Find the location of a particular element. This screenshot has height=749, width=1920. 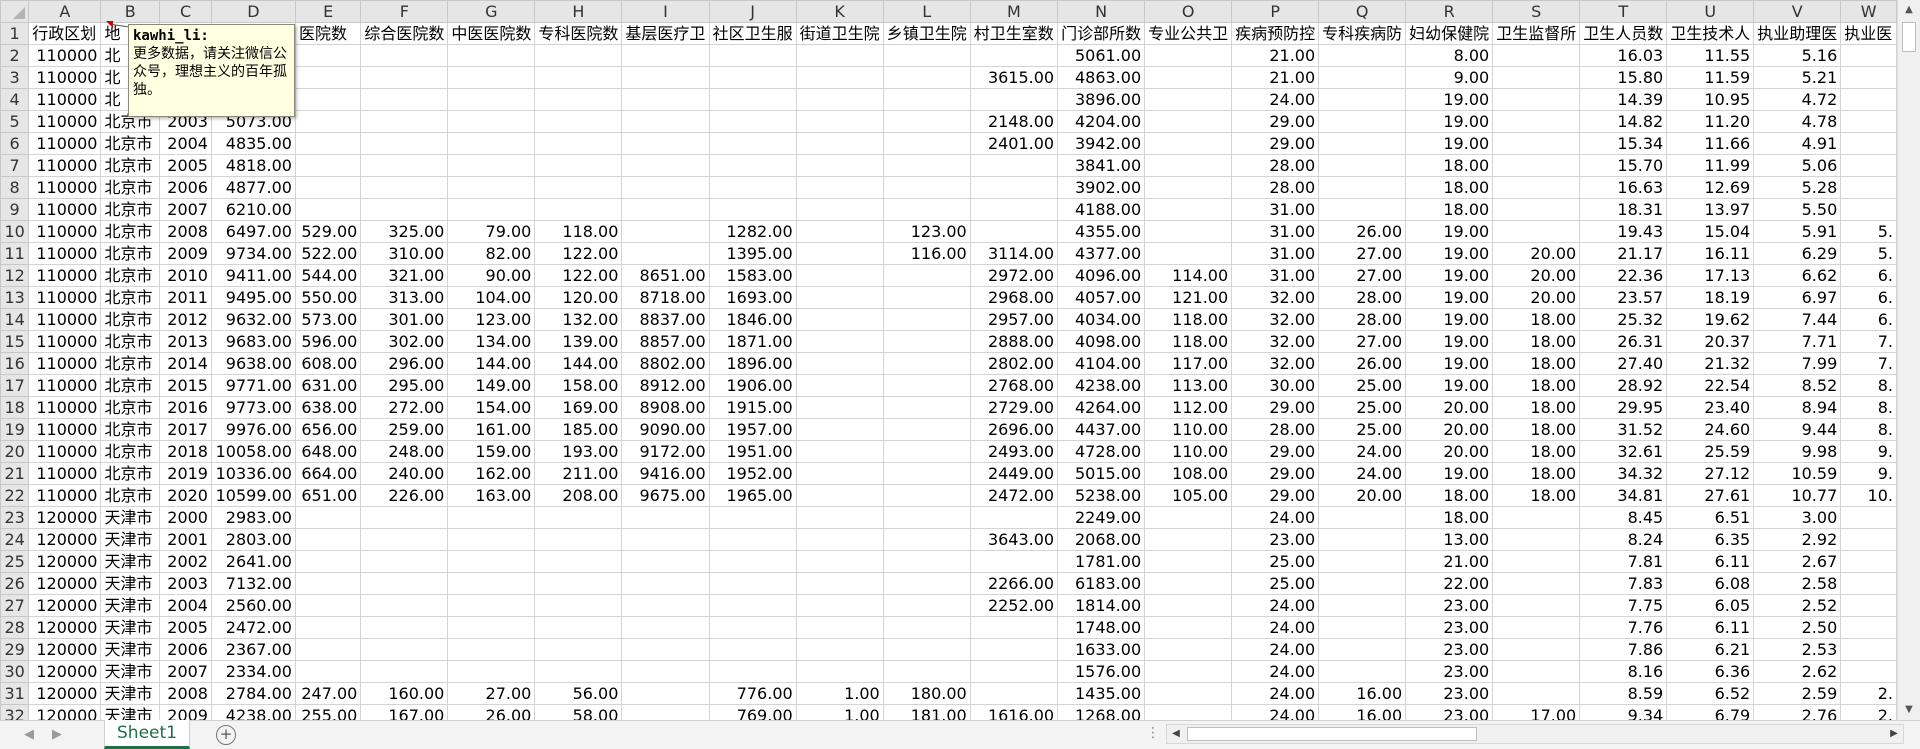

table-cell: 2803.00 is located at coordinates (253, 539).